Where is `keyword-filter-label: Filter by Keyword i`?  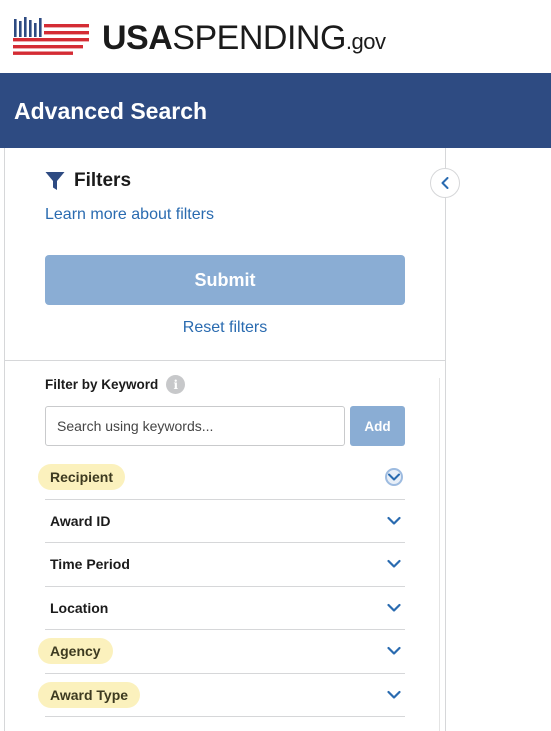 keyword-filter-label: Filter by Keyword i is located at coordinates (115, 384).